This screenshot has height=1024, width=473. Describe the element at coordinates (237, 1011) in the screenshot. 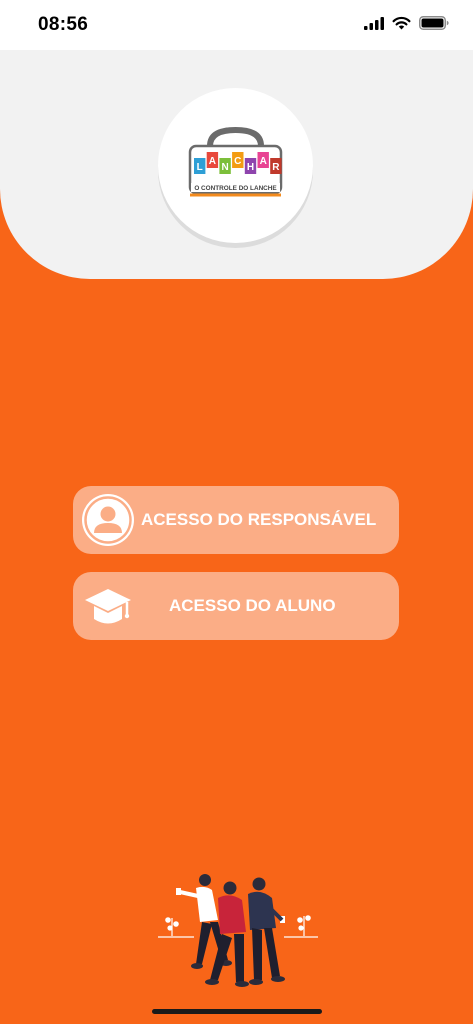

I see `home-indicator` at that location.